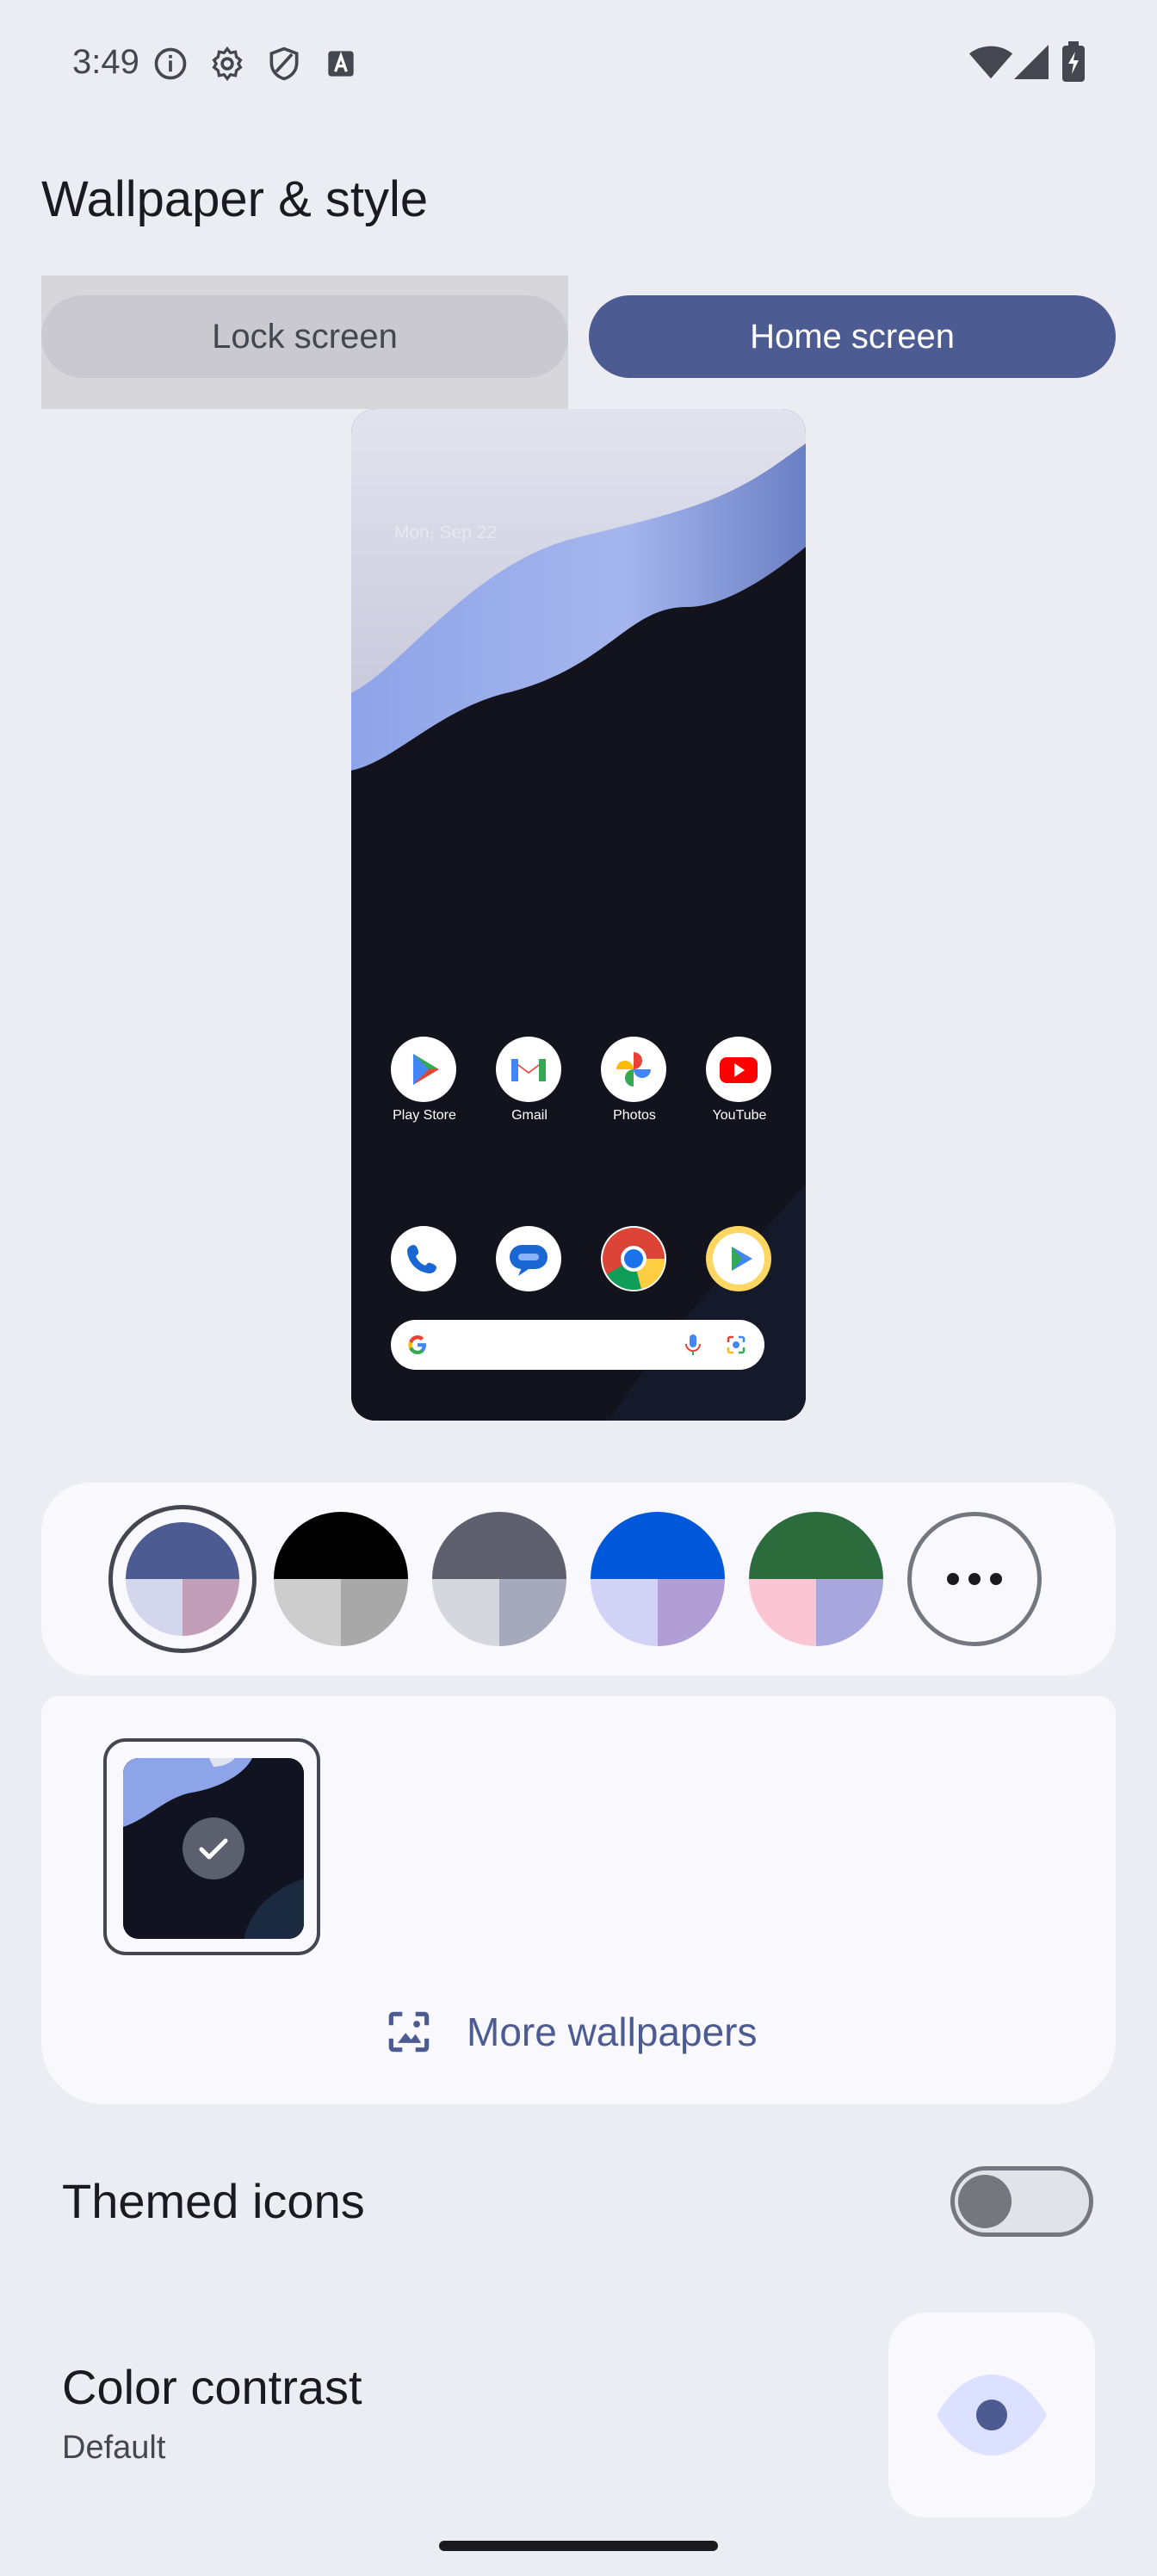 This screenshot has height=2576, width=1157. I want to click on info-icon, so click(170, 64).